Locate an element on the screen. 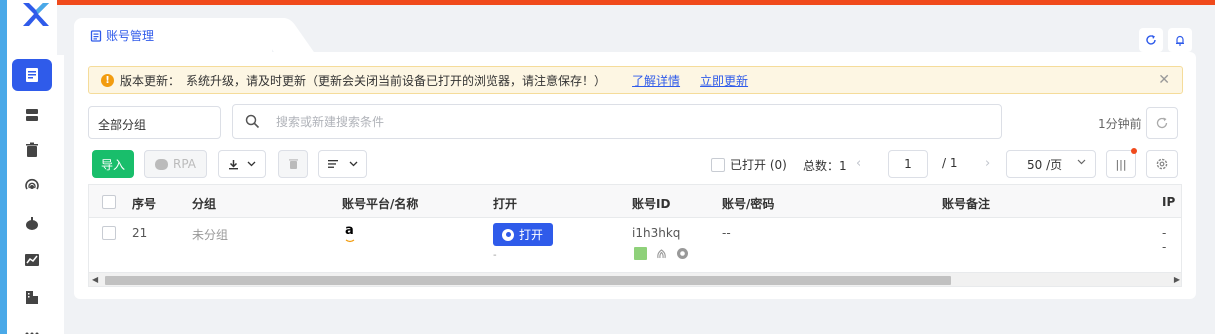 The image size is (1215, 334). page-size-label: 50 /页 is located at coordinates (1045, 164).